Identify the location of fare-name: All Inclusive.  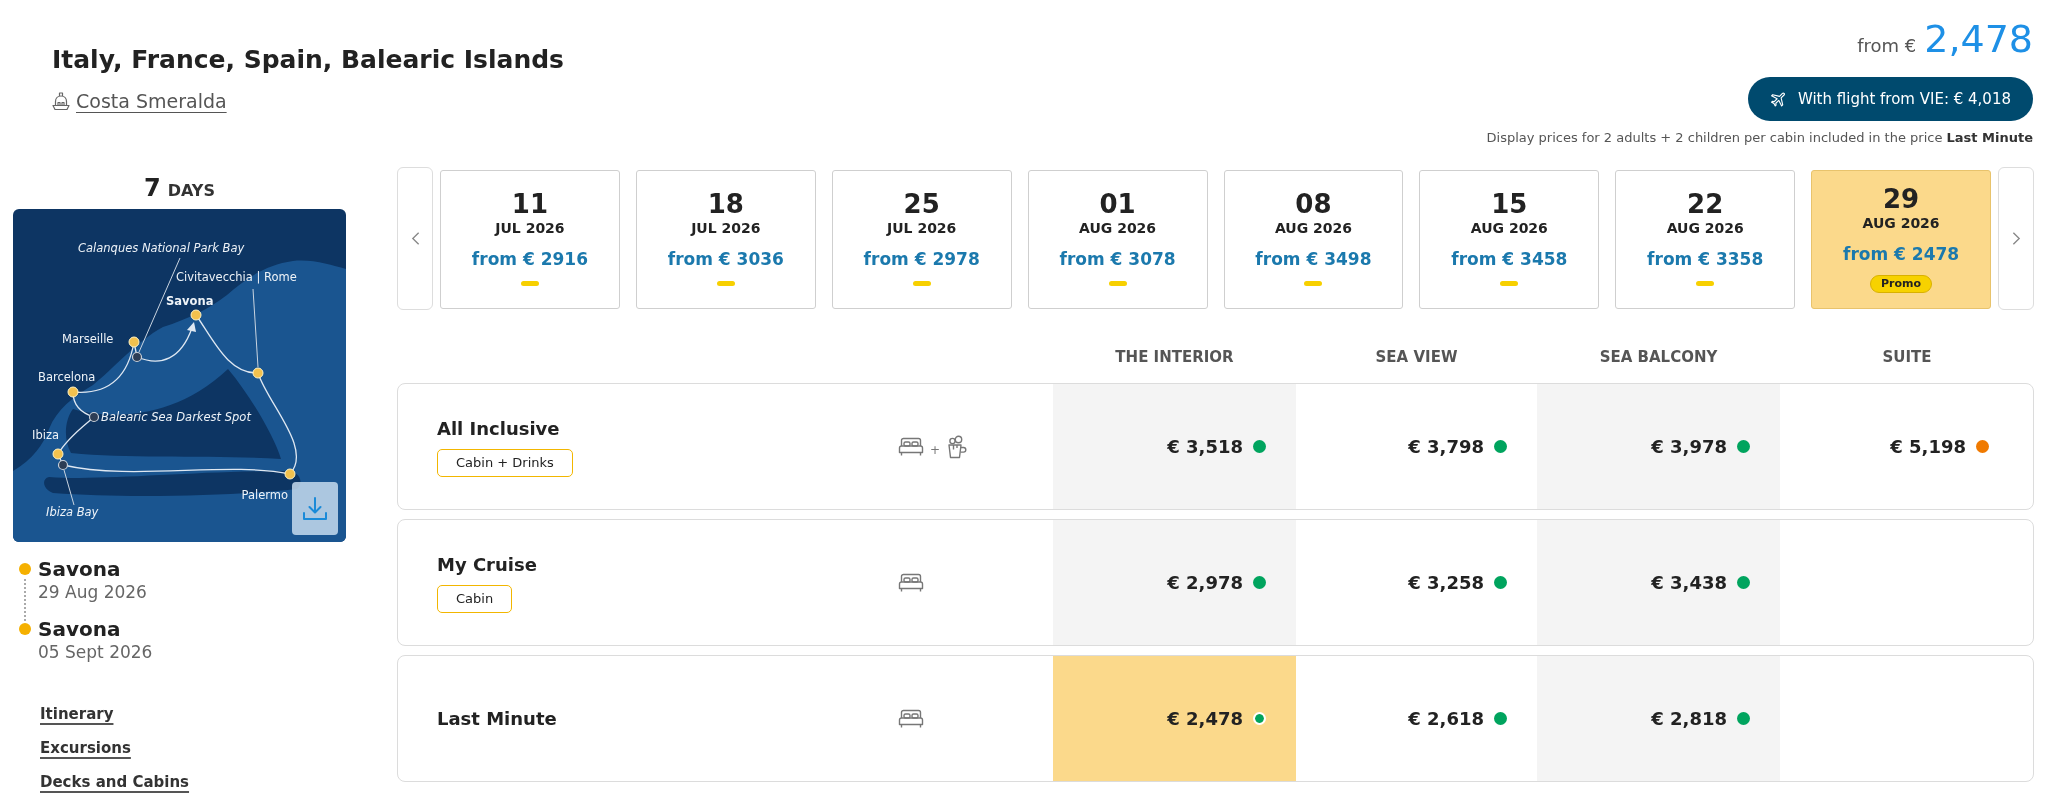
(498, 428).